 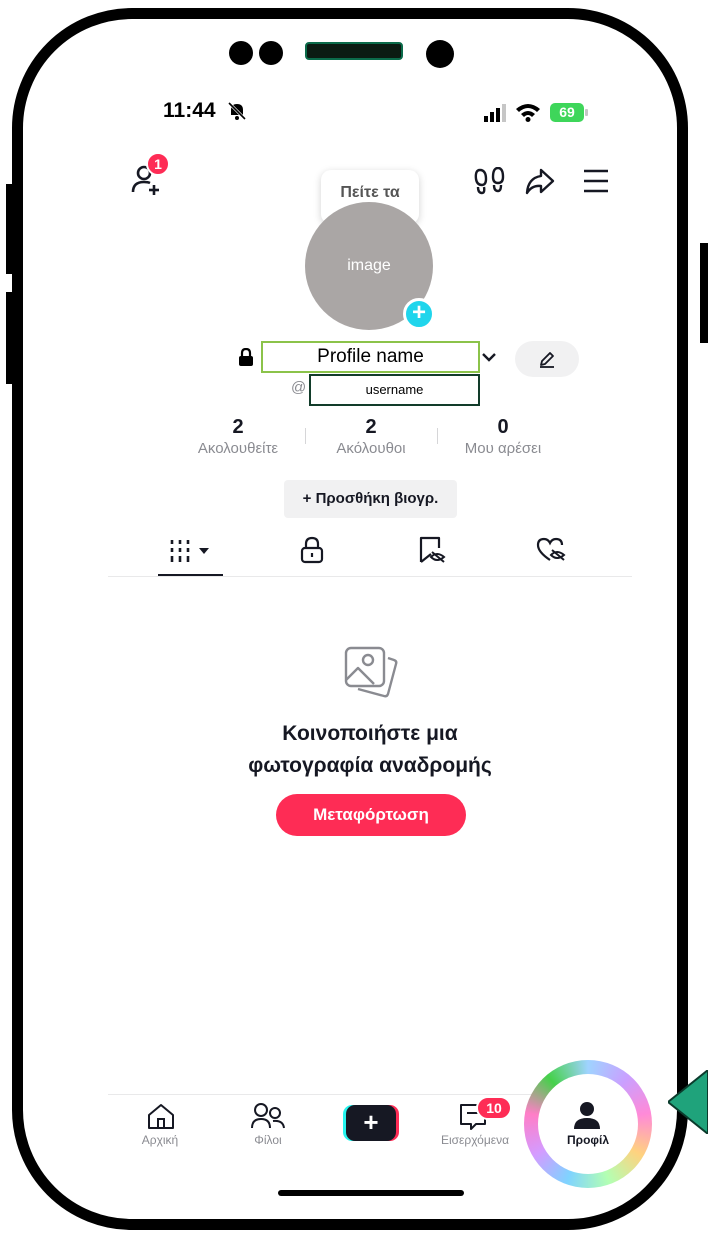 What do you see at coordinates (189, 110) in the screenshot?
I see `status-time: 11:44` at bounding box center [189, 110].